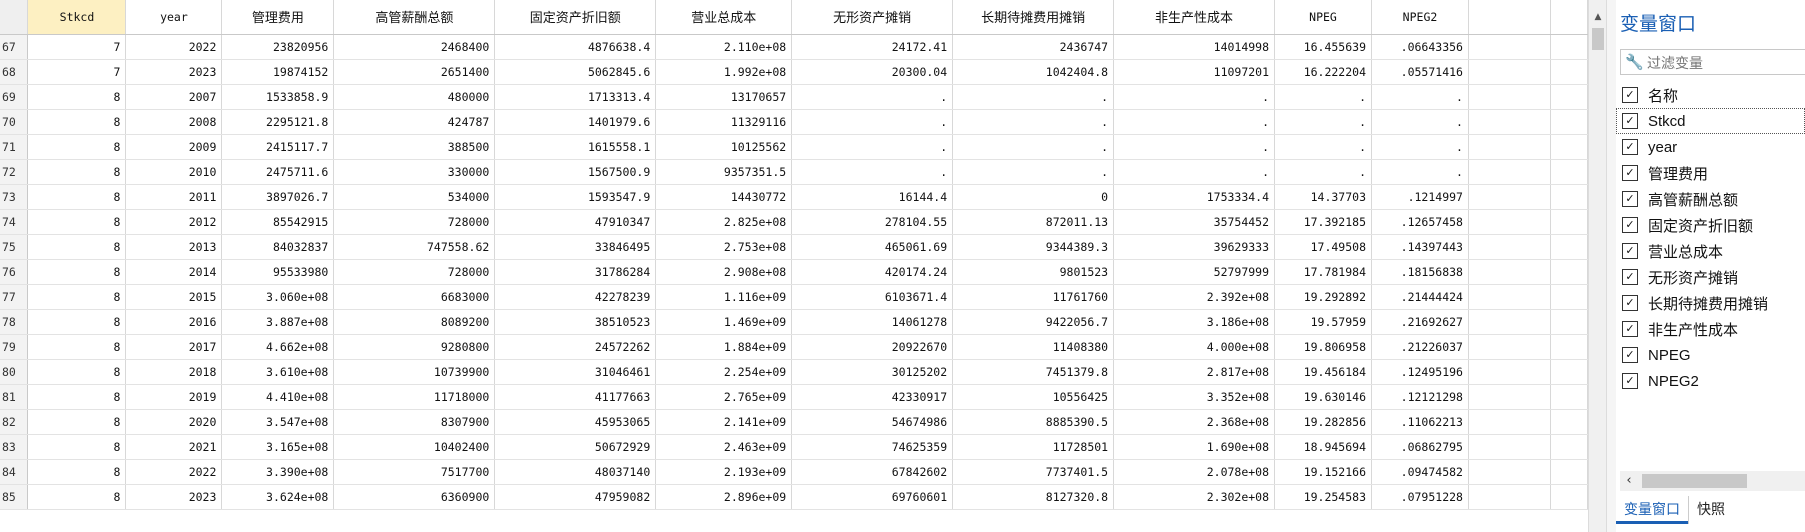  What do you see at coordinates (1420, 322) in the screenshot?
I see `table-cell: .21692627` at bounding box center [1420, 322].